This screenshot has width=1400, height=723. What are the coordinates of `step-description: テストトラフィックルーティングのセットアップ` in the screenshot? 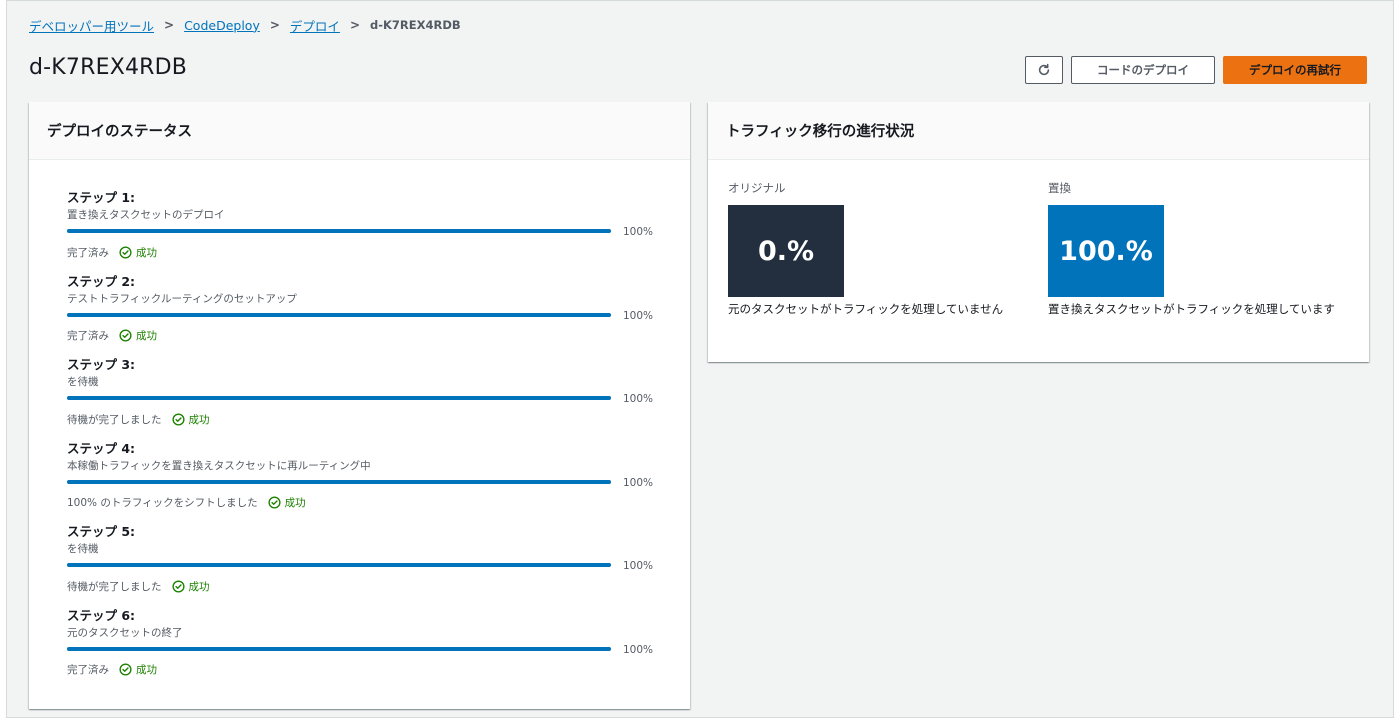 It's located at (182, 298).